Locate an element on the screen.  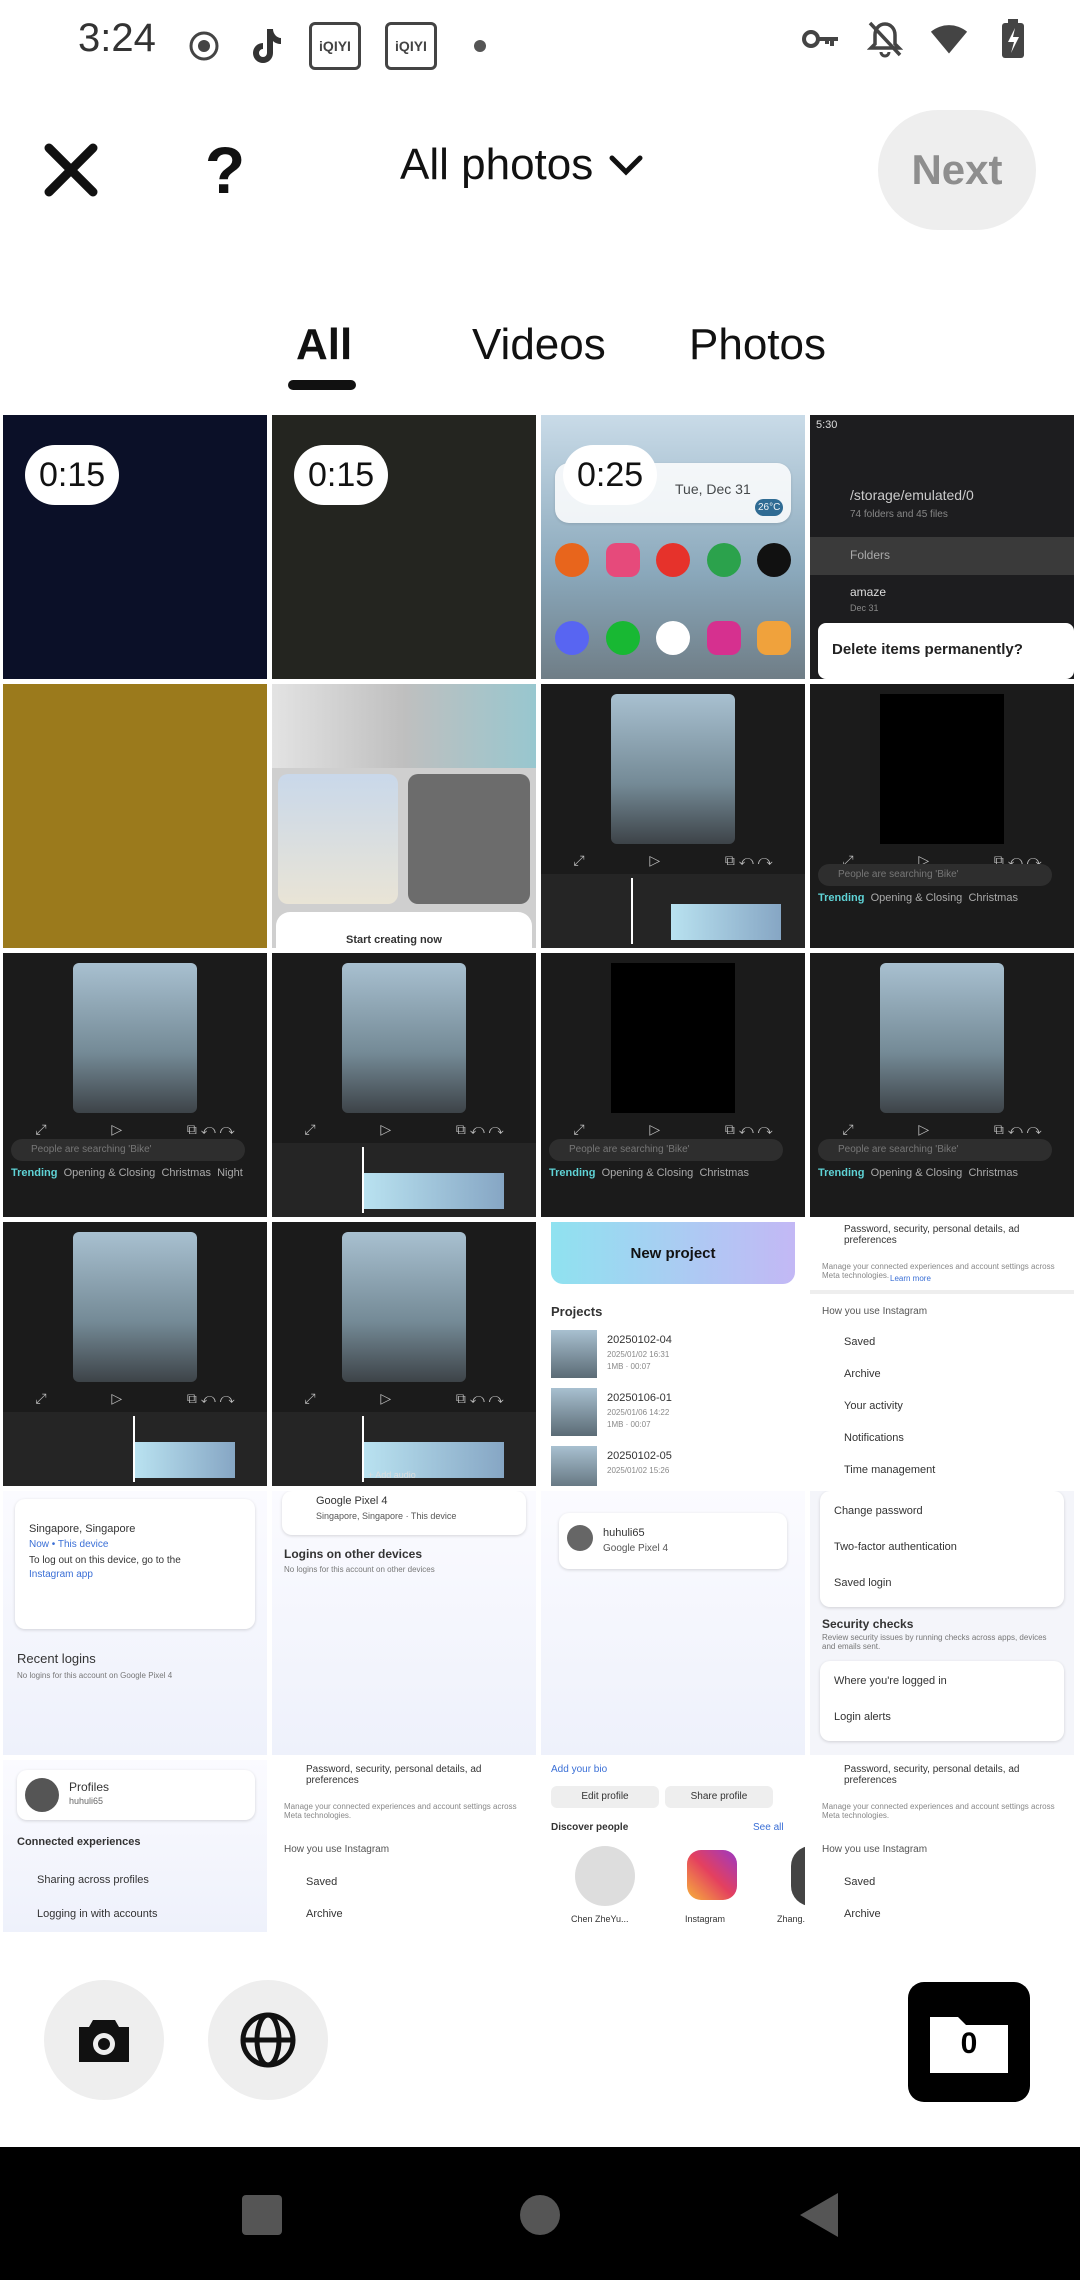
wifi-icon is located at coordinates (949, 39).